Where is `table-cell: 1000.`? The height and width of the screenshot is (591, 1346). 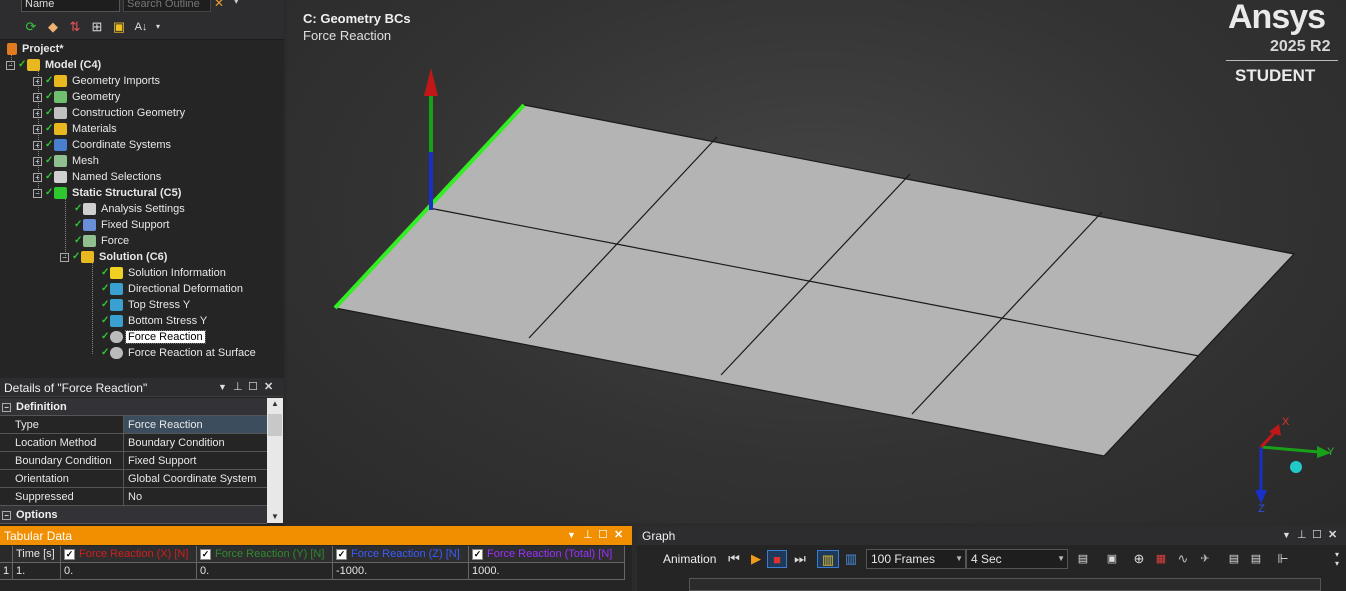 table-cell: 1000. is located at coordinates (547, 571).